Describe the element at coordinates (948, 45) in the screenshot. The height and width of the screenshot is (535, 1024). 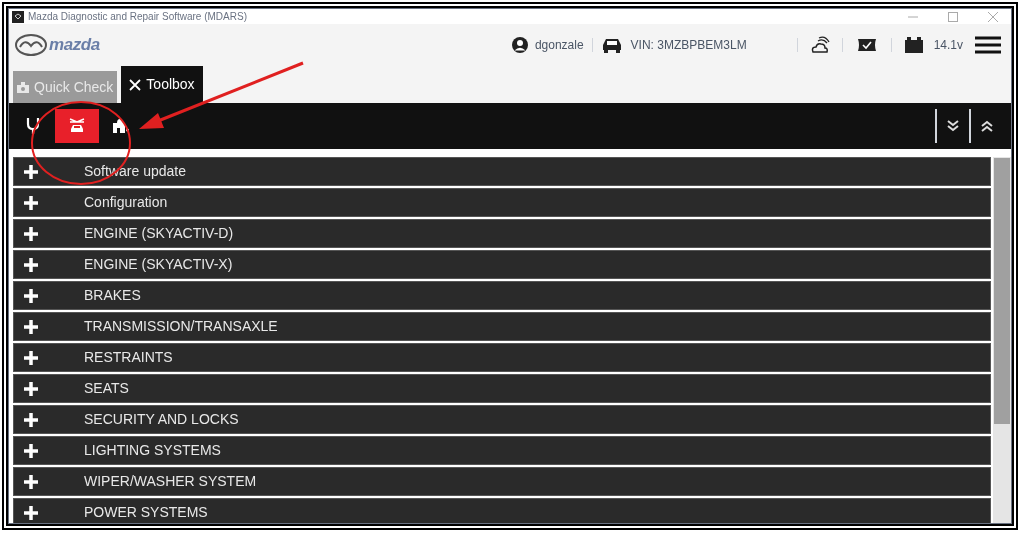
I see `voltage-reading: 14.1v` at that location.